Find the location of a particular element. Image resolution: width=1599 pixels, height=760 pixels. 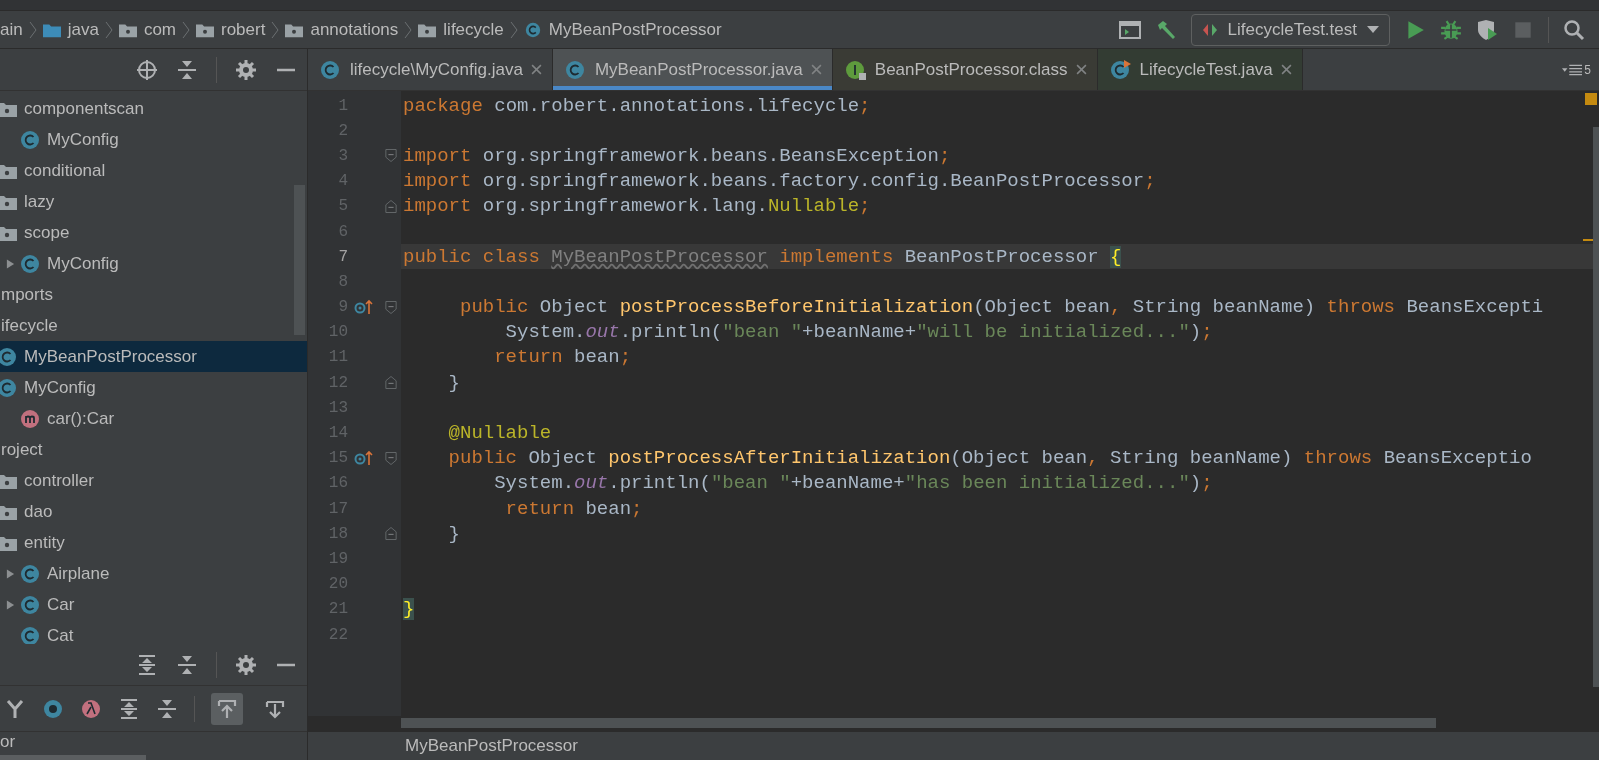

tree-item: Airplane is located at coordinates (153, 573).